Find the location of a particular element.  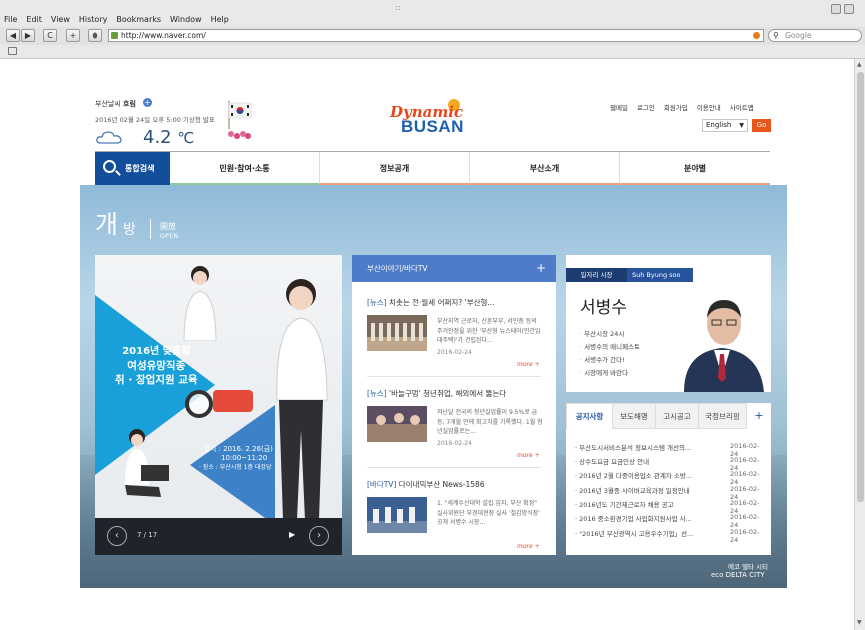

magnifier-icon is located at coordinates (109, 166).